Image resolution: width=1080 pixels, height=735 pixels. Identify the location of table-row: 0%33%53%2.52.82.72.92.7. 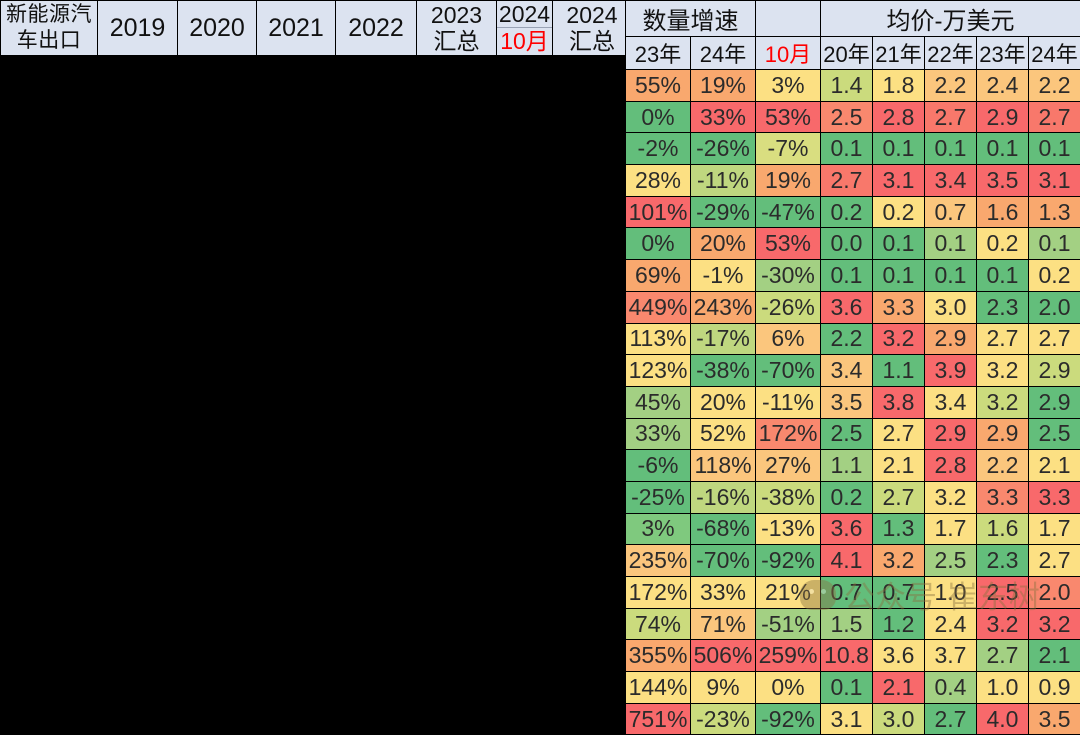
(853, 117).